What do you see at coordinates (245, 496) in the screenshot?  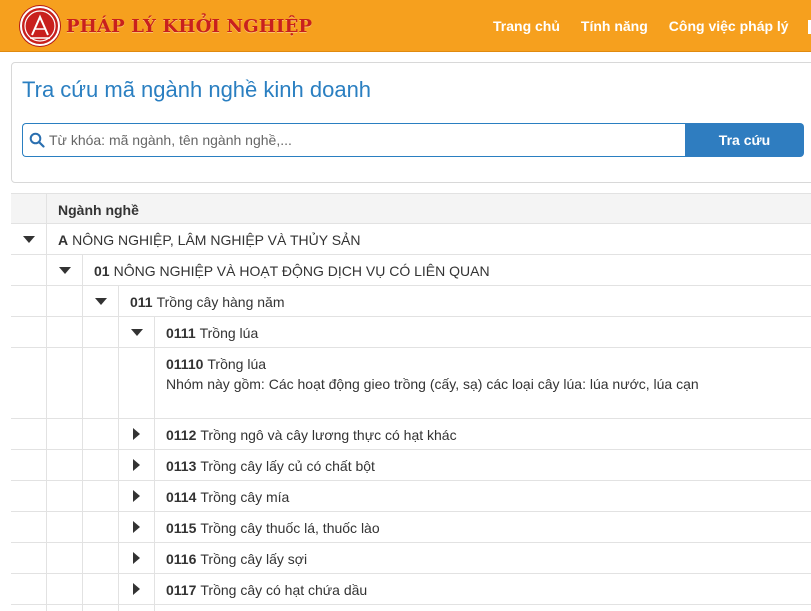 I see `row-name: Trồng cây mía` at bounding box center [245, 496].